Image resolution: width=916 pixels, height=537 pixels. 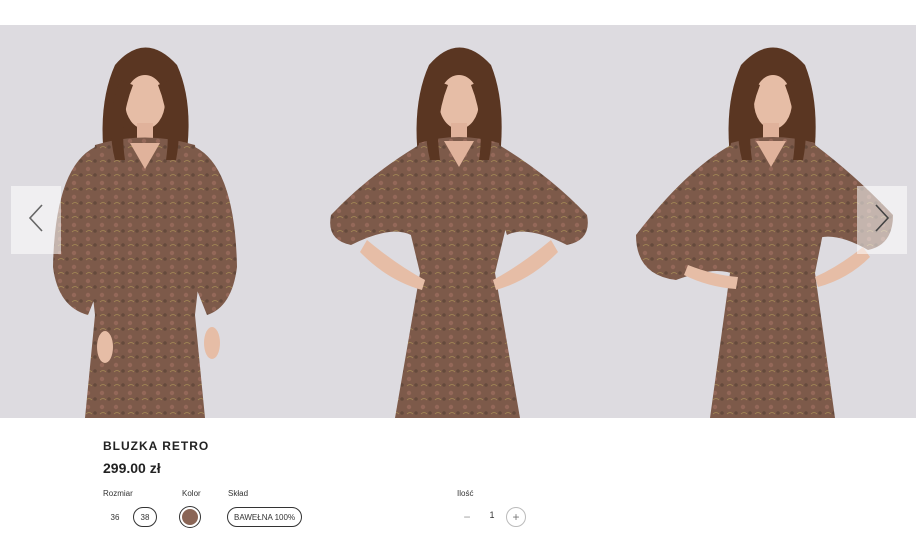 I want to click on quantity-label: Ilość, so click(x=465, y=493).